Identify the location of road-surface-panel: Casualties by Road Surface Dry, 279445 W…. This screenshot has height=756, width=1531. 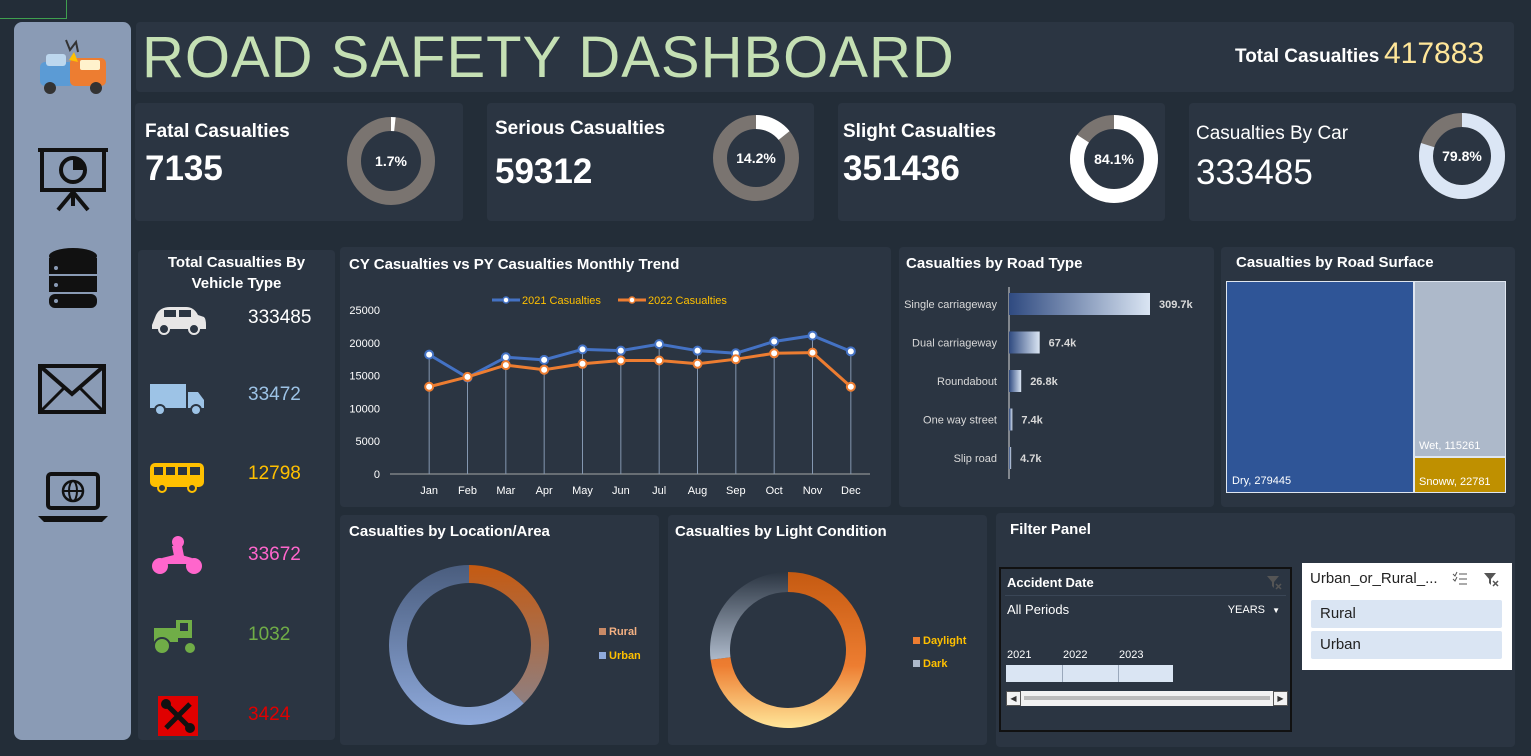
(1368, 377).